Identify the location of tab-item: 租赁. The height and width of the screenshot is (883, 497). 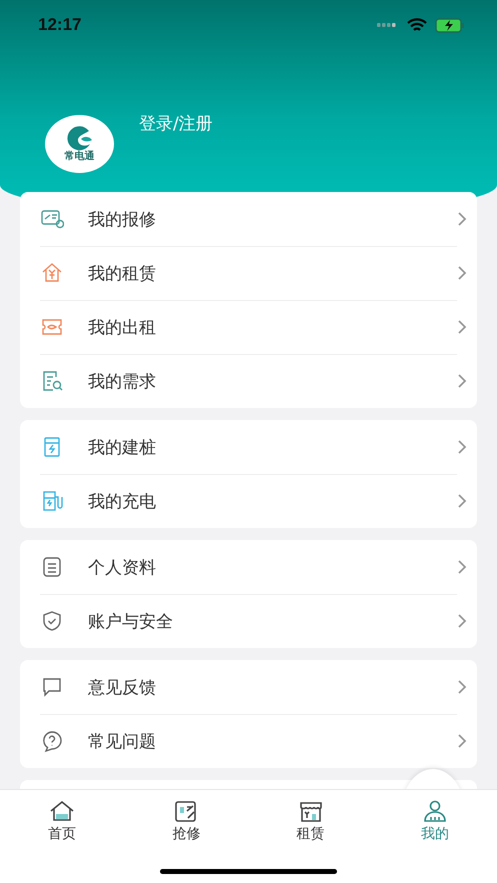
(310, 816).